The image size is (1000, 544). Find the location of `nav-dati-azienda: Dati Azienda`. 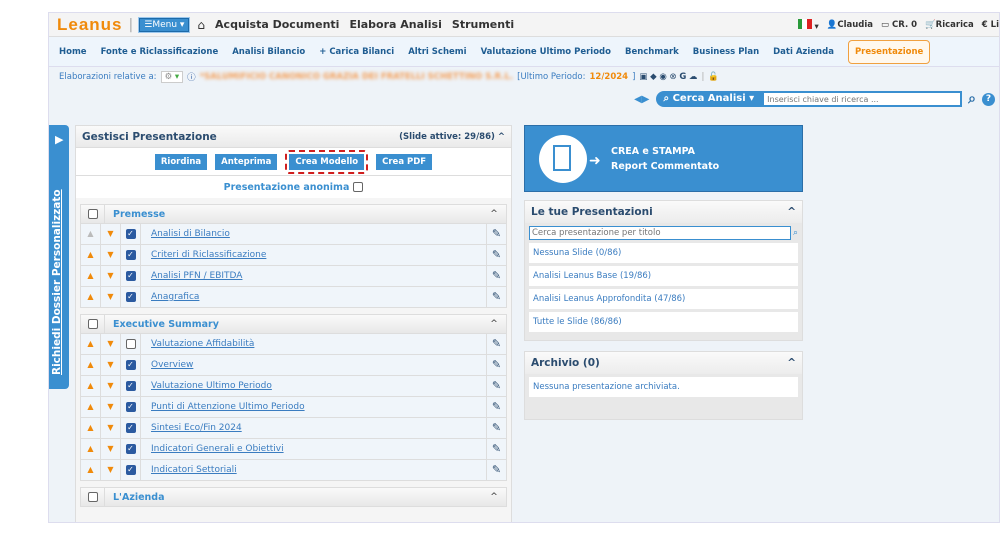

nav-dati-azienda: Dati Azienda is located at coordinates (803, 52).